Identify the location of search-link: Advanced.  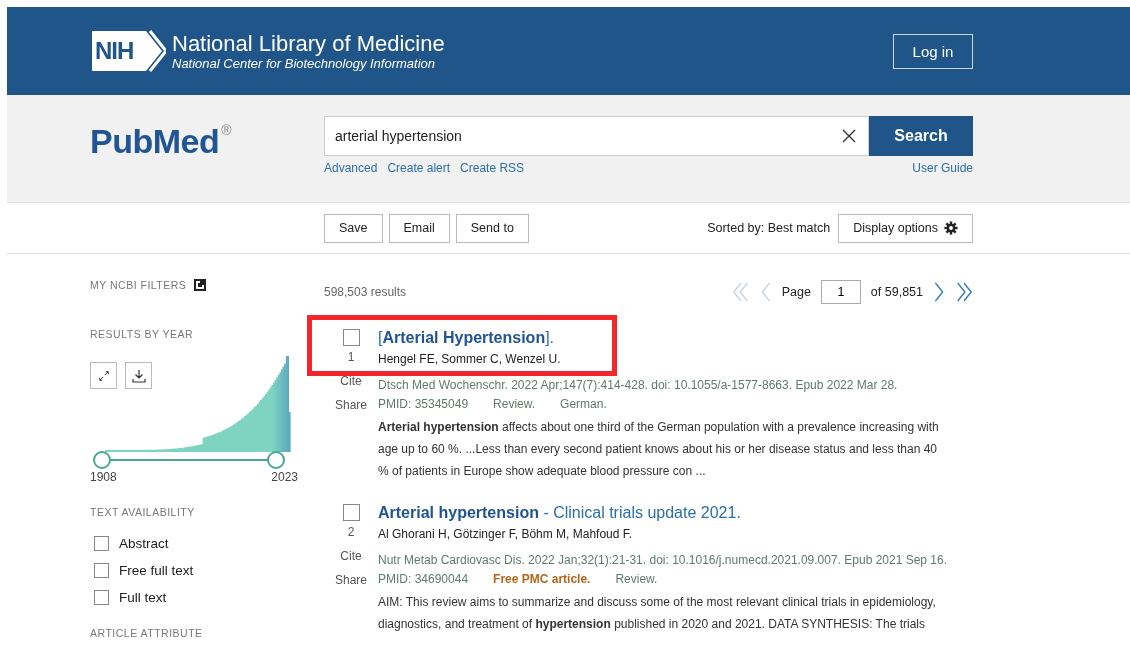
(351, 168).